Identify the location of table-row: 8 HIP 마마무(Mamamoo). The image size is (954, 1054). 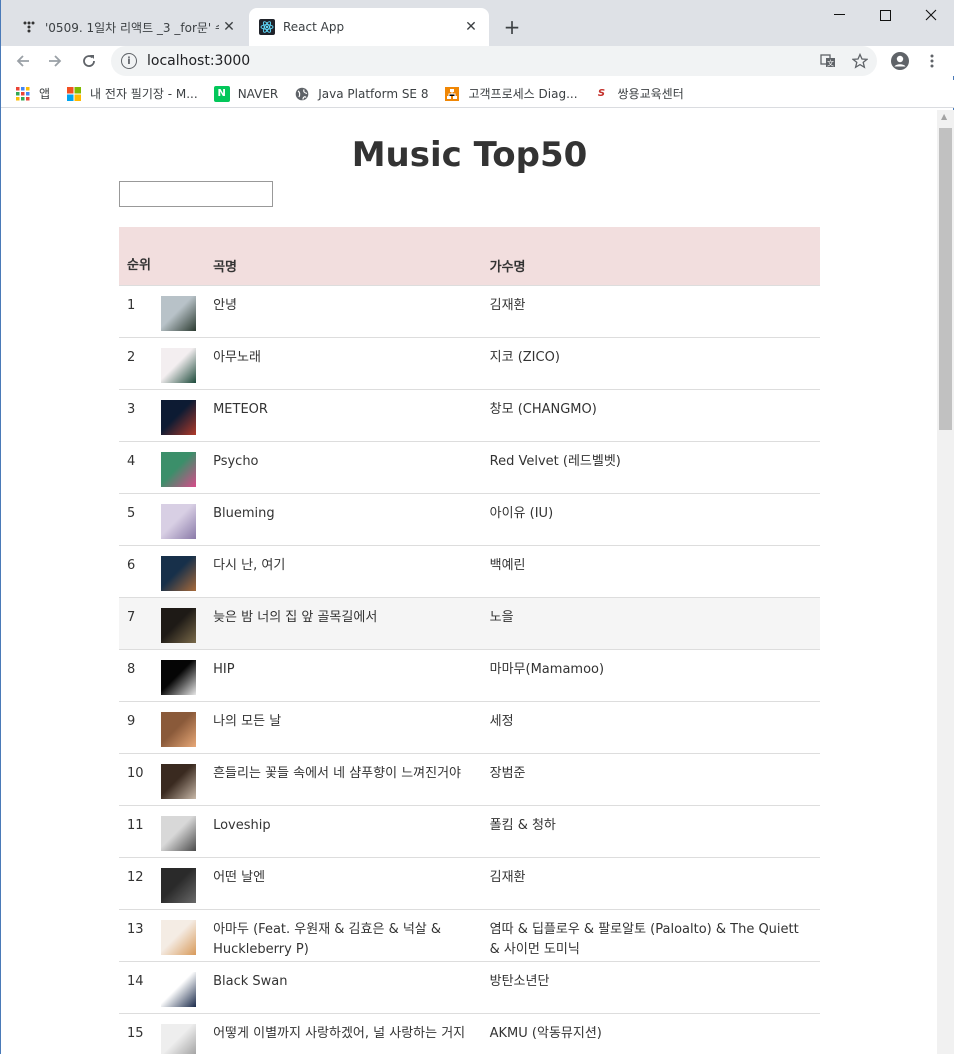
(469, 675).